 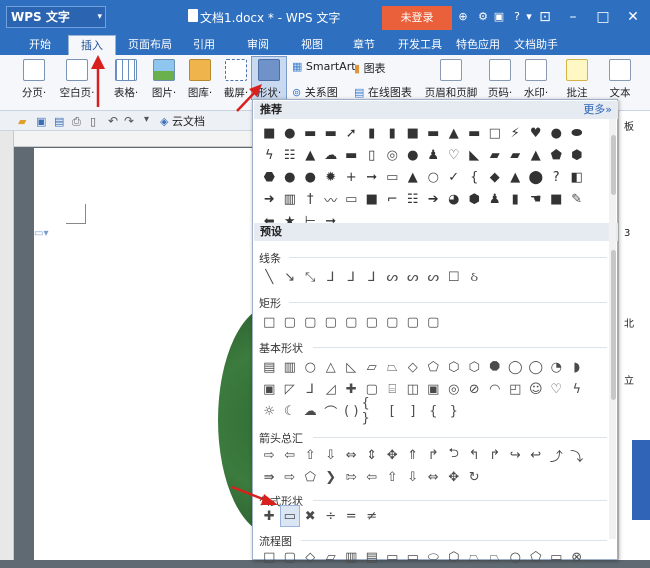 I want to click on paging-button: 分页·, so click(x=34, y=79).